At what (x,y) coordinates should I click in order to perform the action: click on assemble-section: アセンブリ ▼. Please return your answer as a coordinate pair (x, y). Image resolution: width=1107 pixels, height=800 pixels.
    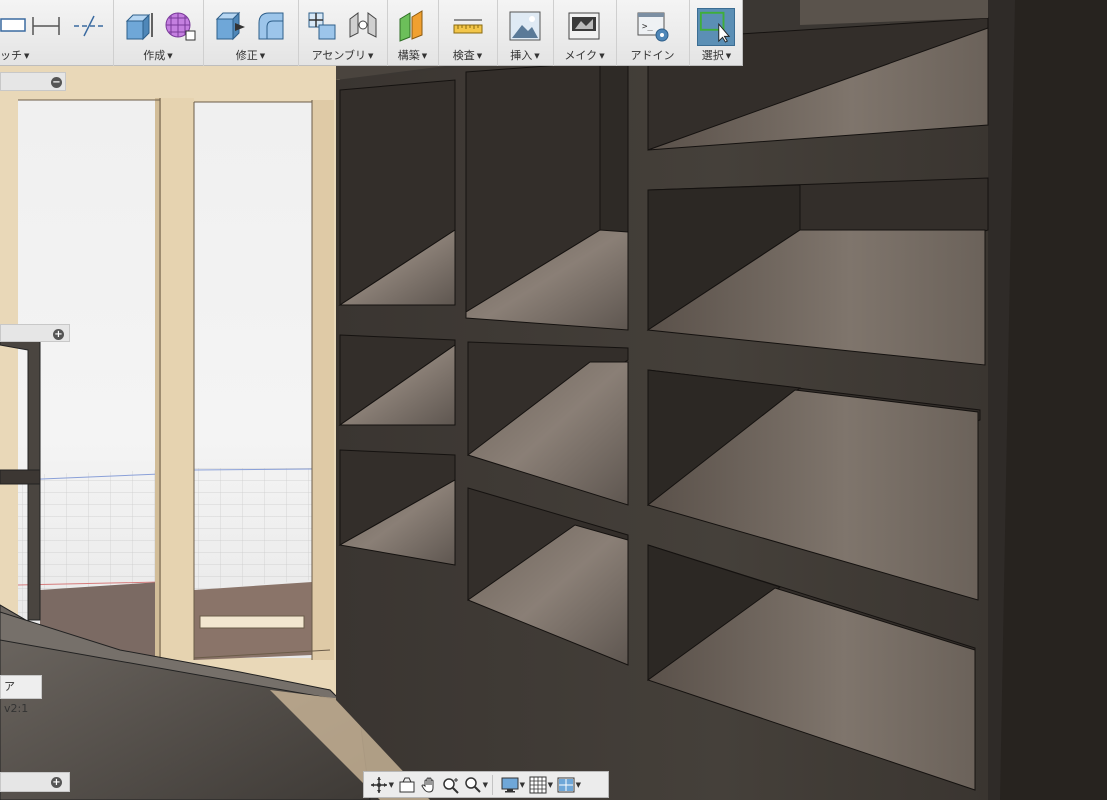
    Looking at the image, I should click on (342, 33).